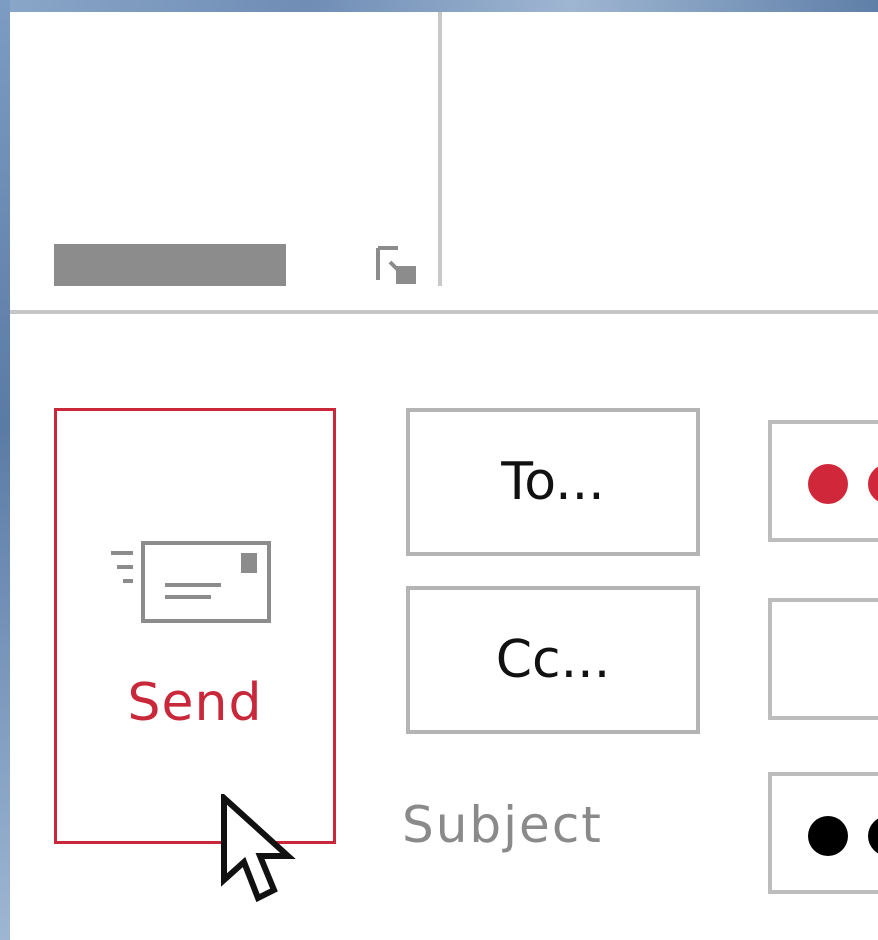 Image resolution: width=878 pixels, height=940 pixels. Describe the element at coordinates (5, 470) in the screenshot. I see `desktop-frame-left` at that location.